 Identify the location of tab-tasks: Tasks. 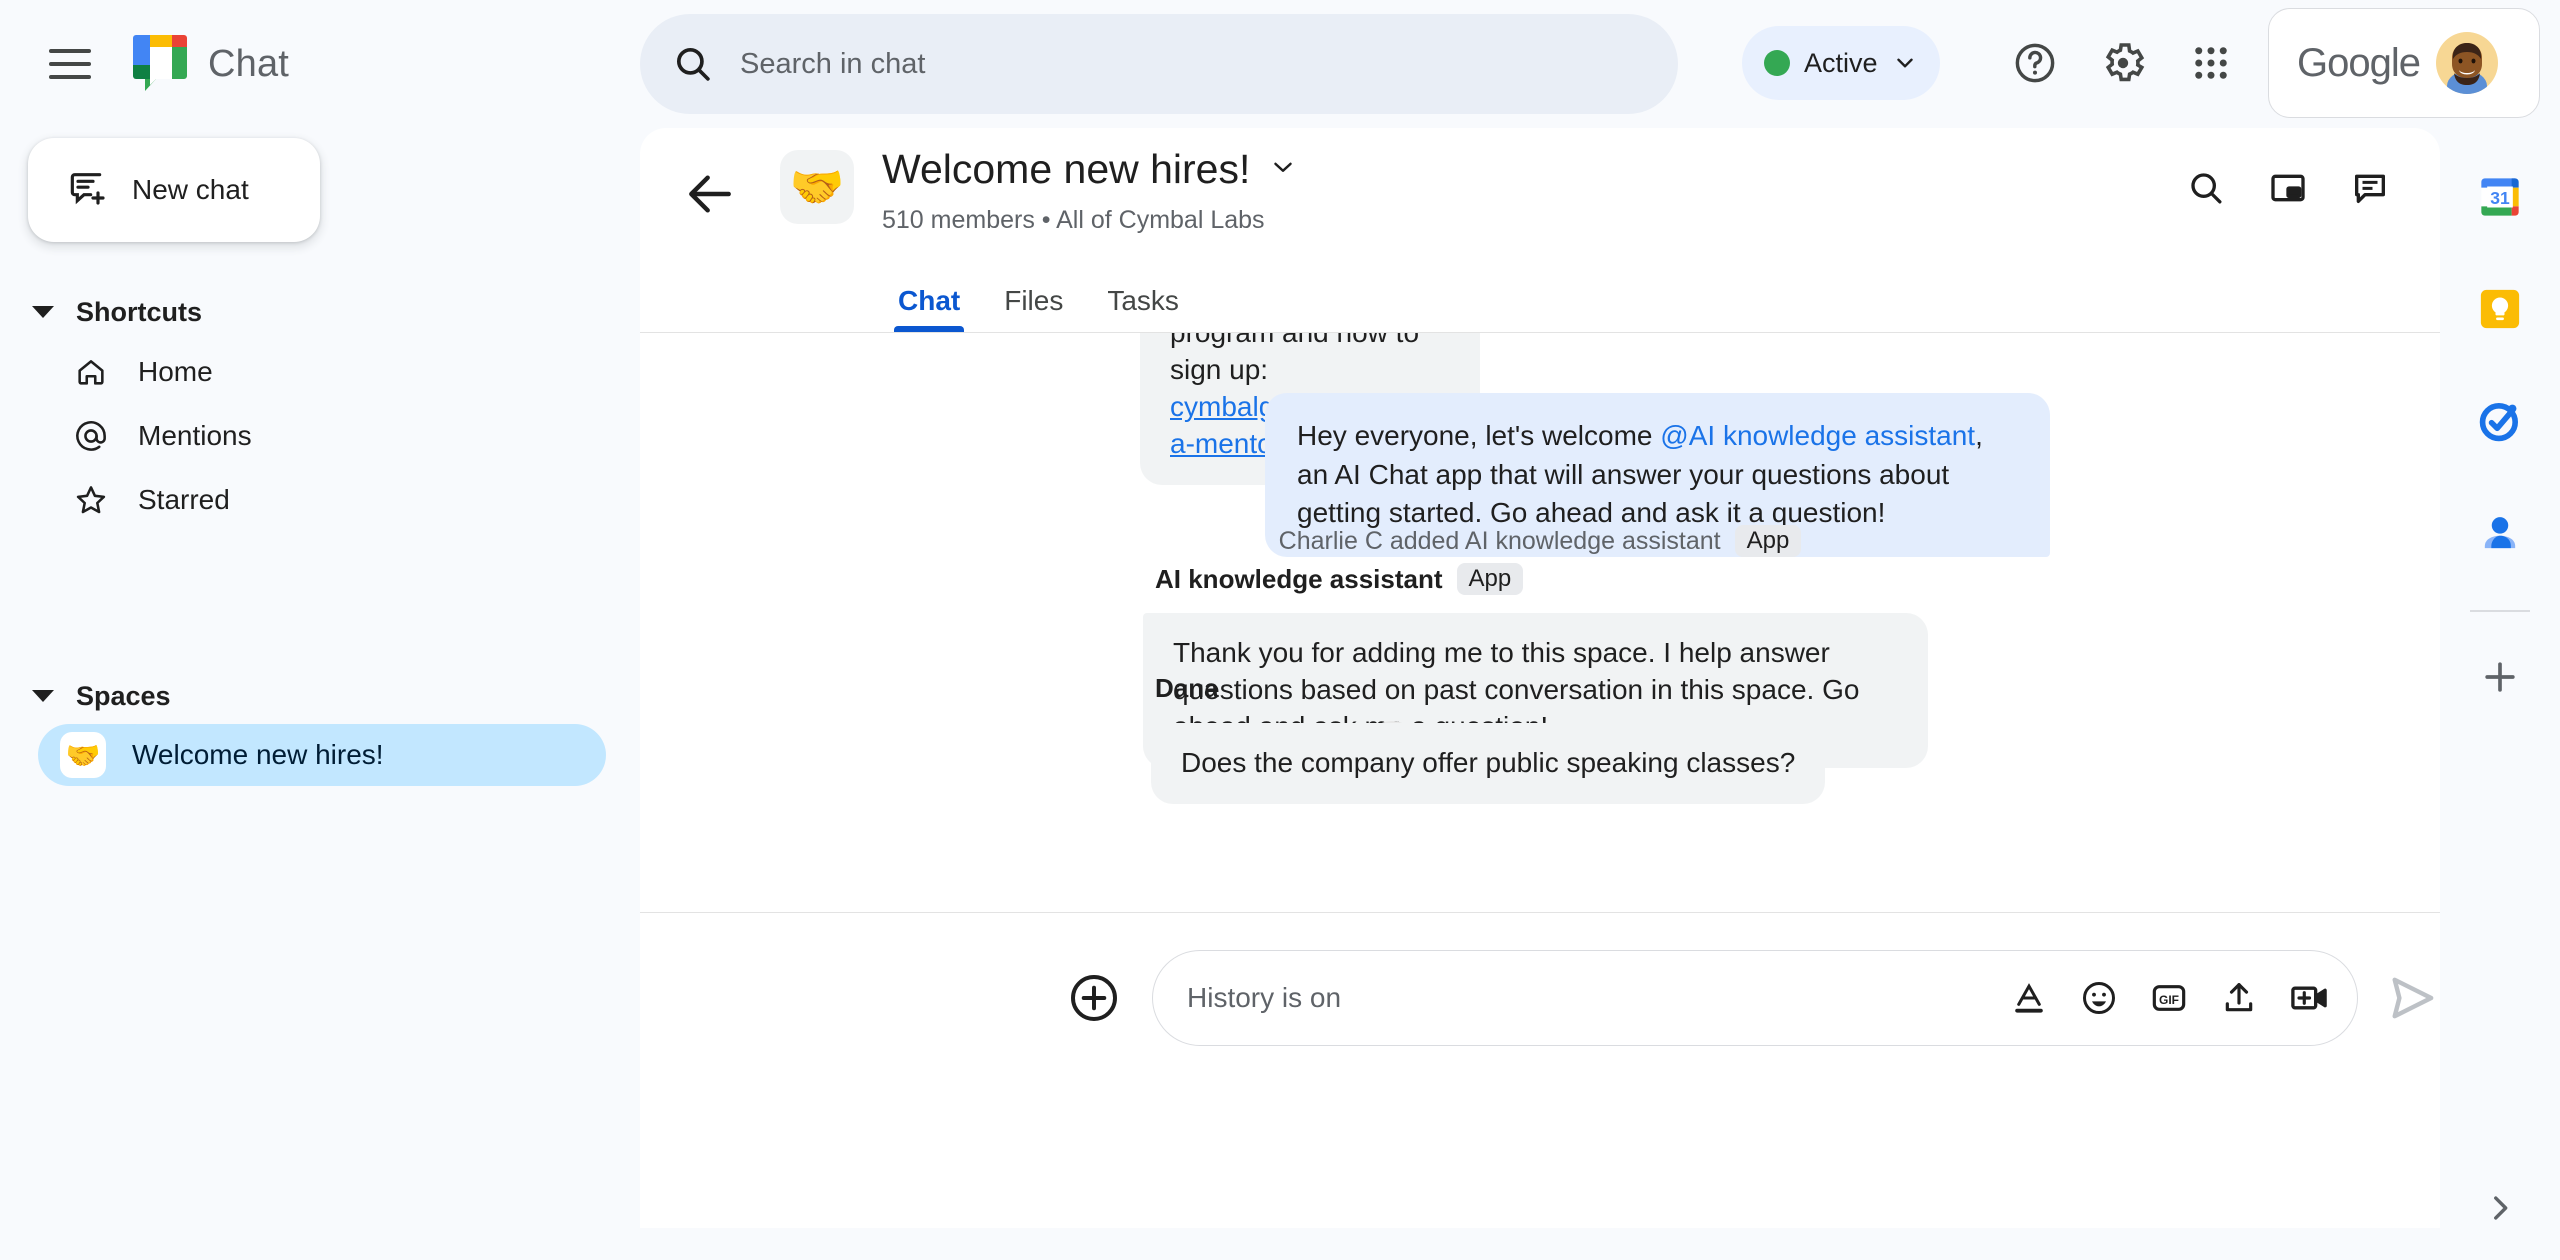
(1143, 301).